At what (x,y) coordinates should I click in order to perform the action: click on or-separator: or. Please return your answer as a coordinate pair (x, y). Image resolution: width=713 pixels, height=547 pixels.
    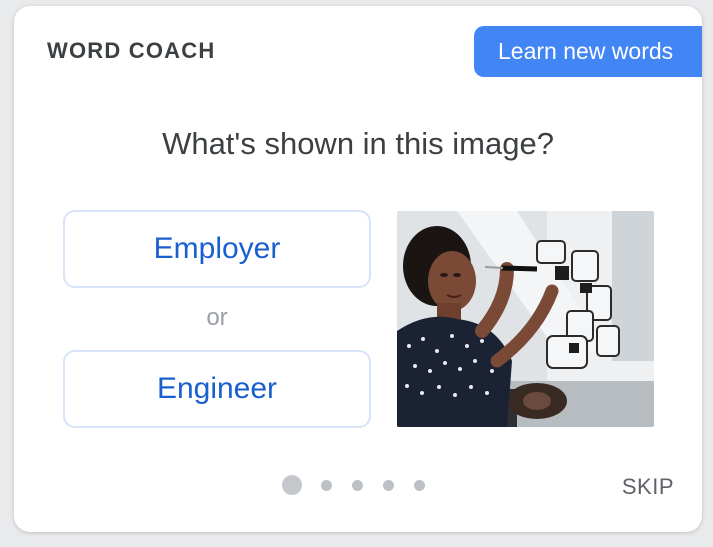
    Looking at the image, I should click on (217, 317).